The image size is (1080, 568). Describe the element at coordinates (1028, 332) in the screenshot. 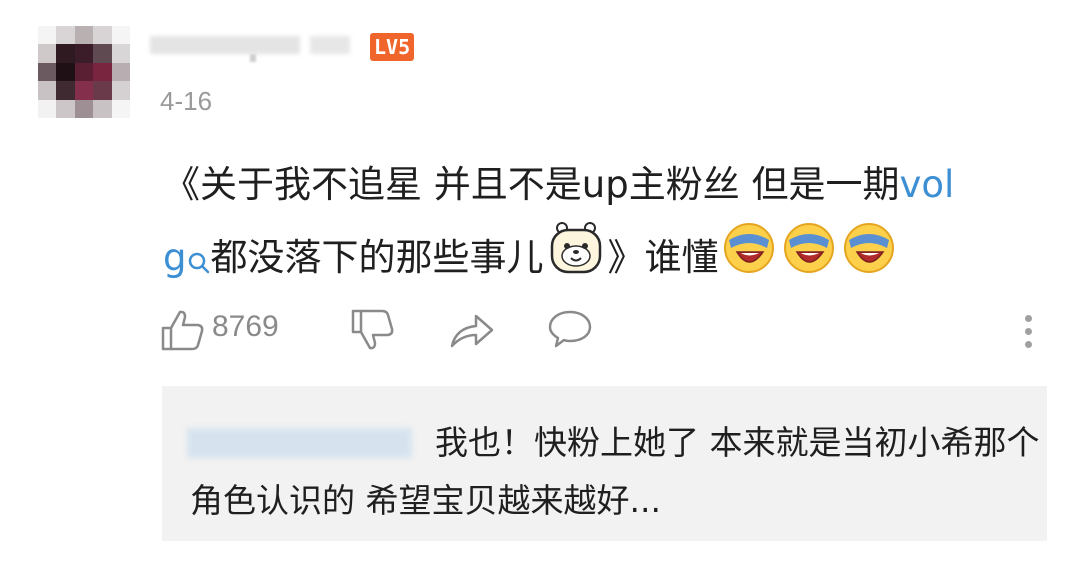

I see `more-vertical-icon` at that location.